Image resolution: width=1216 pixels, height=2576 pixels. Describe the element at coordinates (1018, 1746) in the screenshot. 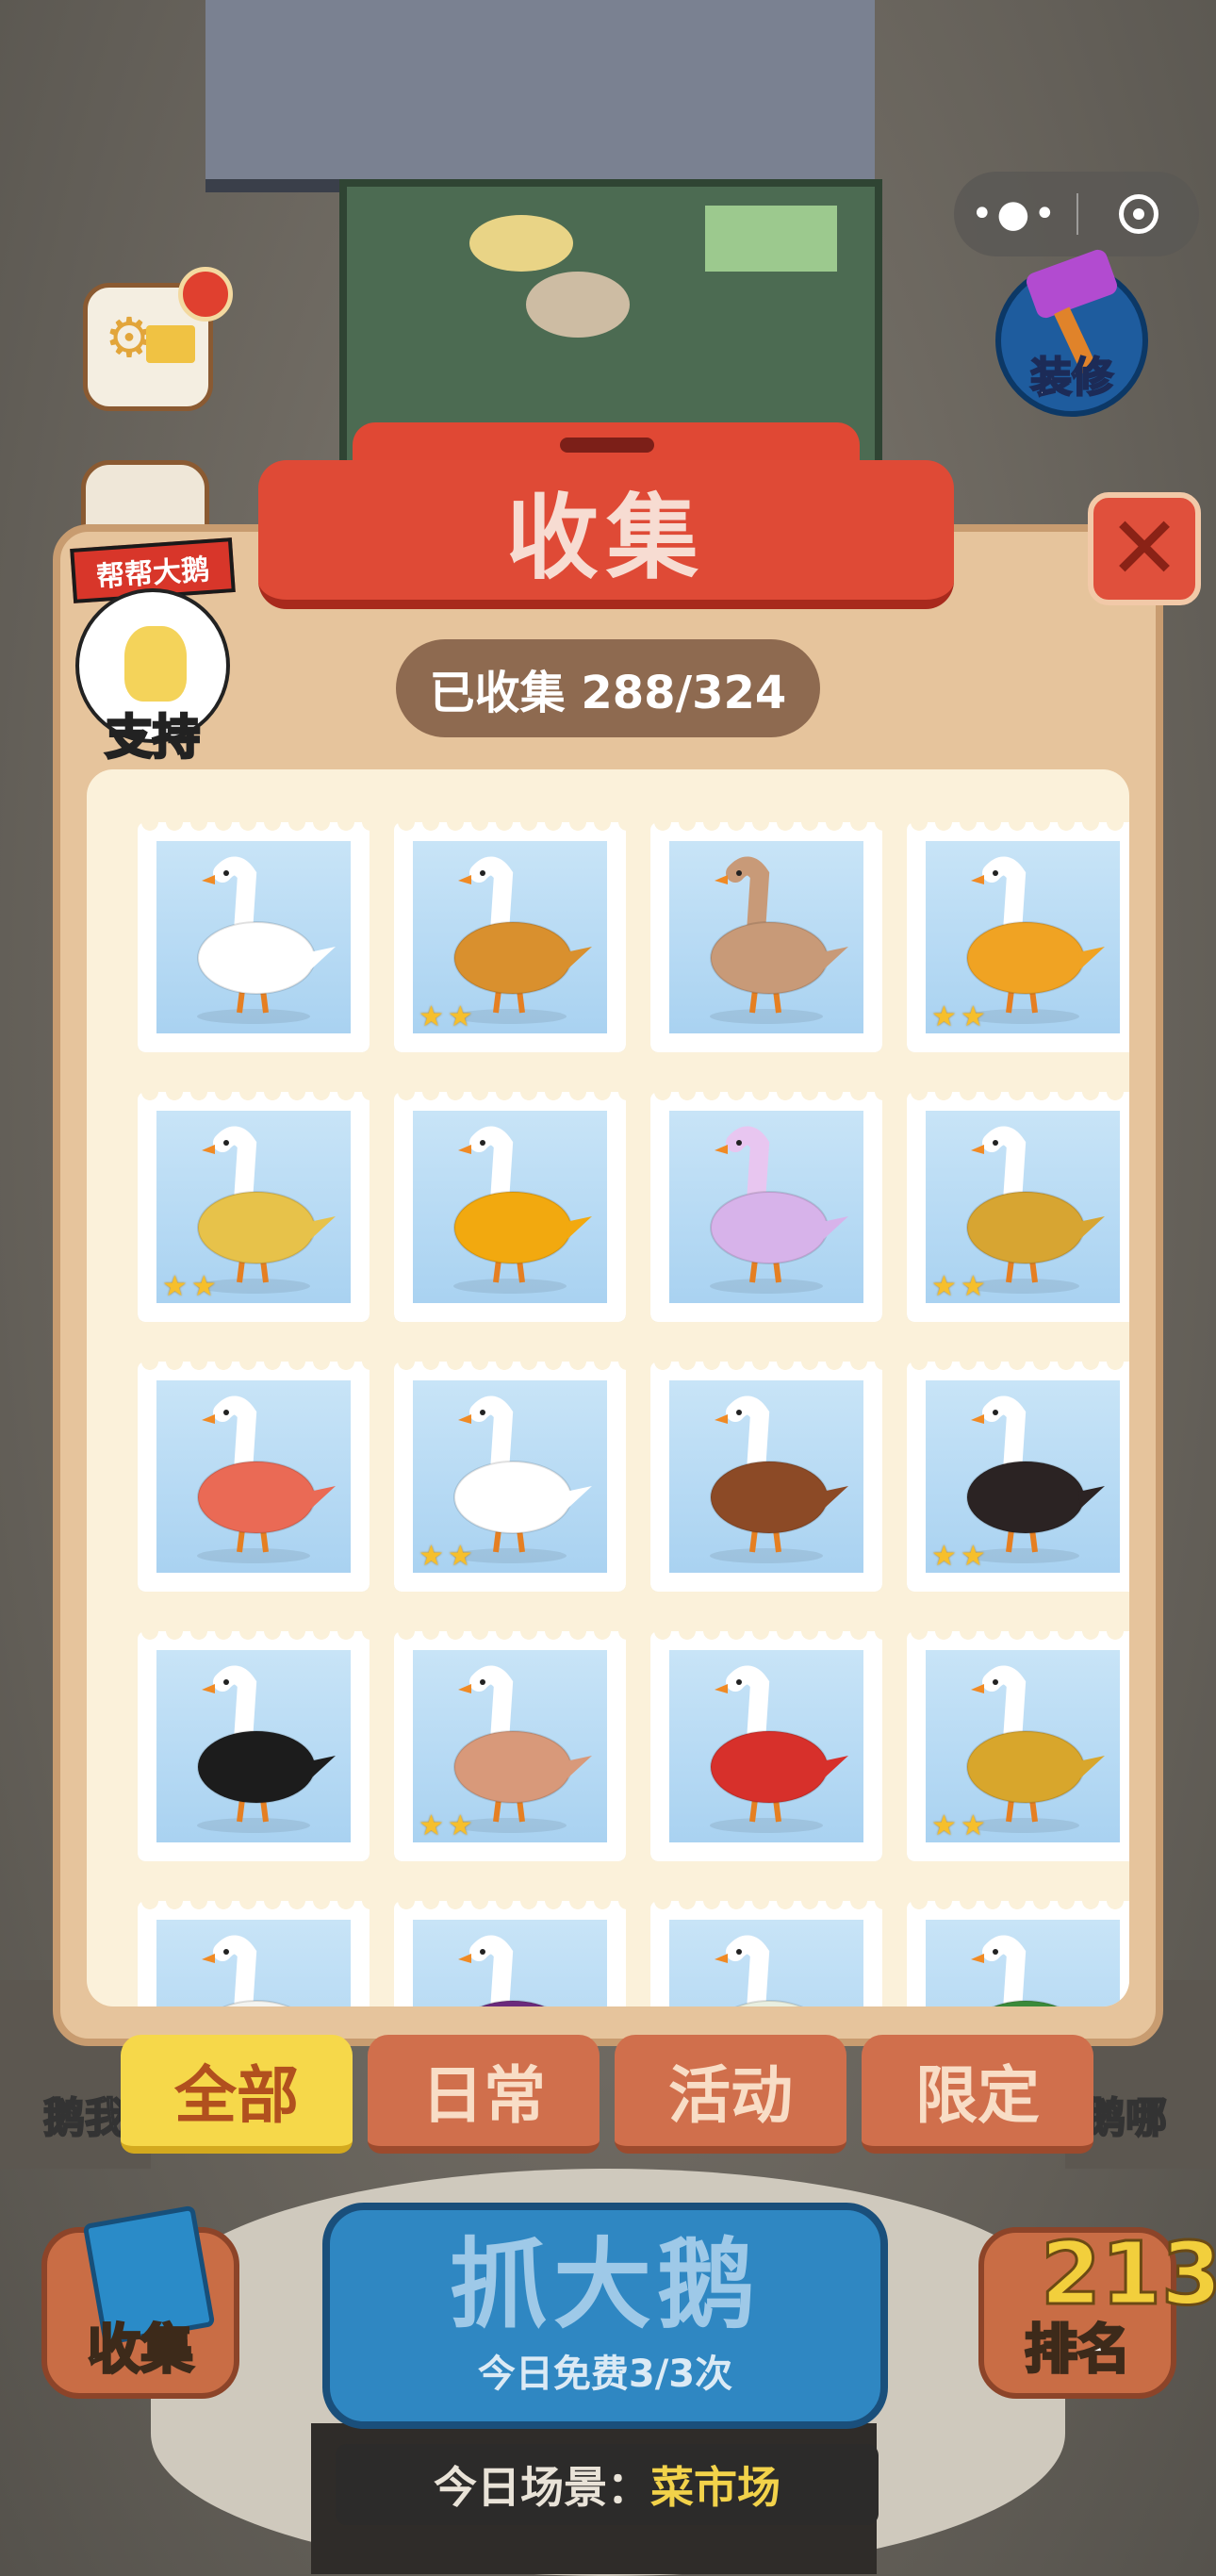

I see `collection-stamp-golden-eggplant-goose: ★ ★` at that location.